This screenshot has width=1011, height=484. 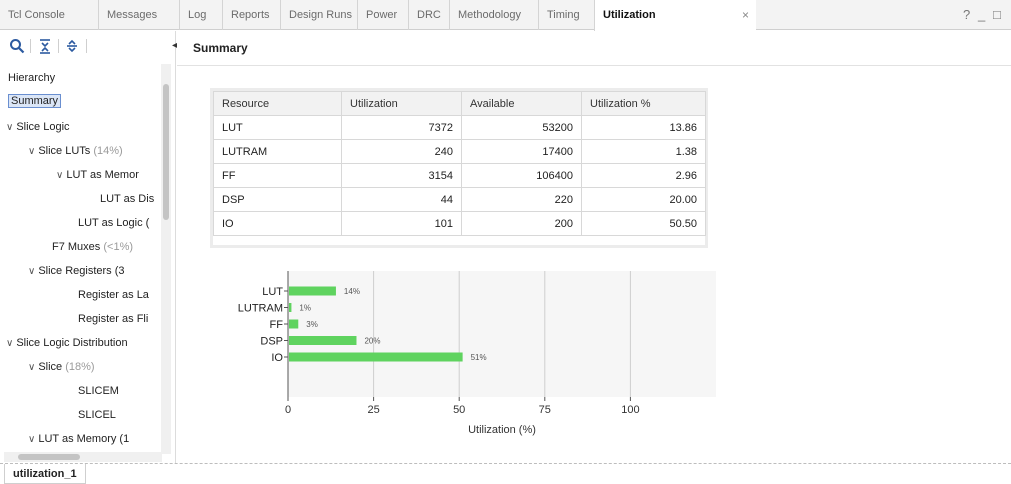 What do you see at coordinates (643, 223) in the screenshot?
I see `cell-utilization-percent: 50.50` at bounding box center [643, 223].